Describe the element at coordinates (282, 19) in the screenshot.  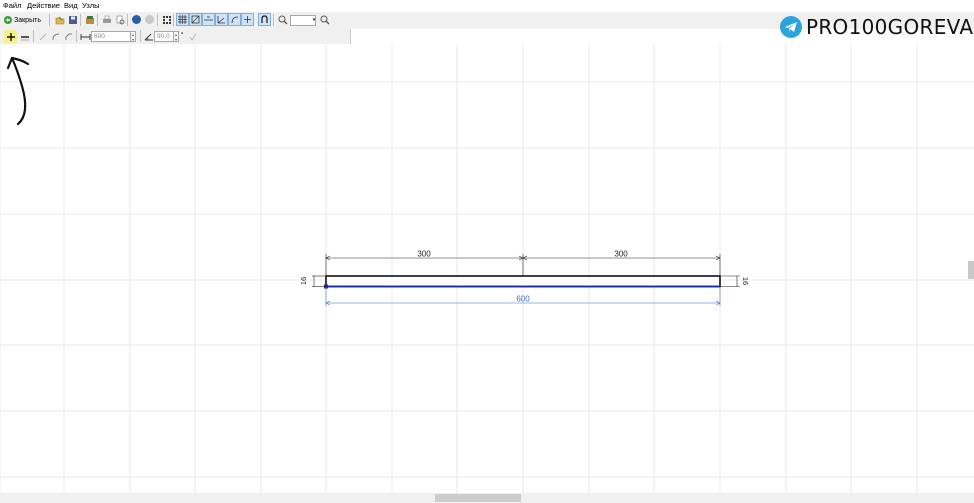
I see `zoom-icon` at that location.